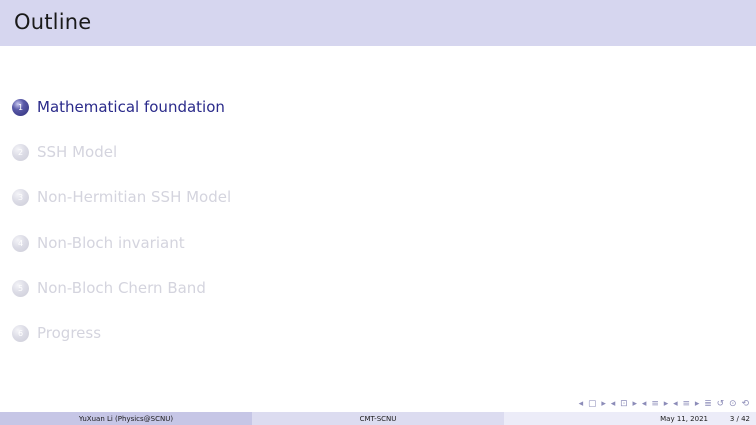 The image size is (756, 425). What do you see at coordinates (111, 243) in the screenshot?
I see `outline-item-label: Non-Bloch invariant` at bounding box center [111, 243].